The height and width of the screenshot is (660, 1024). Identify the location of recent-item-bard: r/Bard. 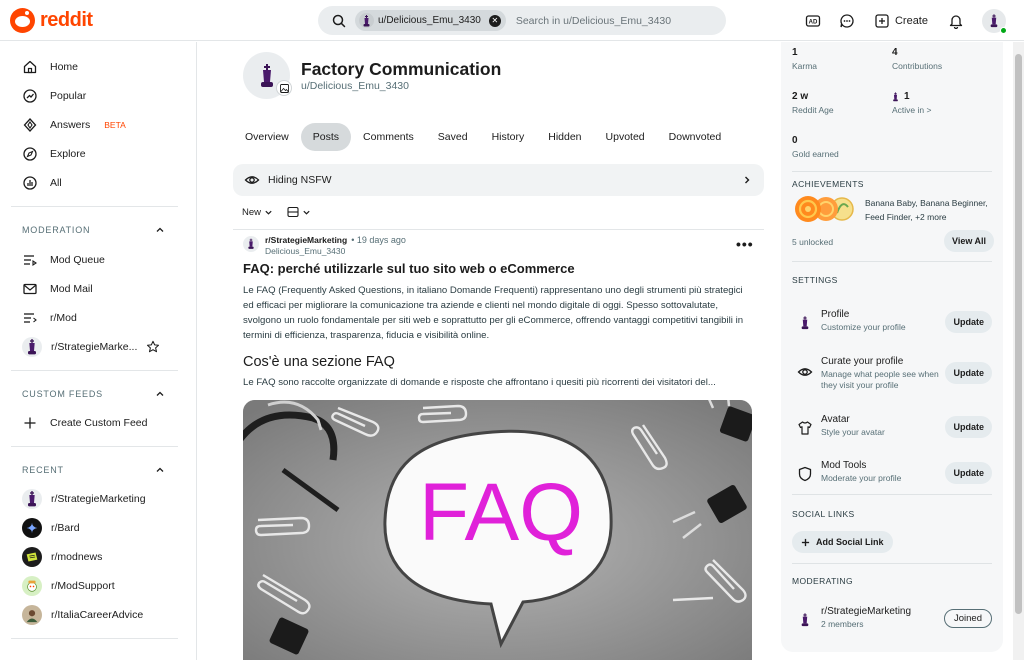
(51, 528).